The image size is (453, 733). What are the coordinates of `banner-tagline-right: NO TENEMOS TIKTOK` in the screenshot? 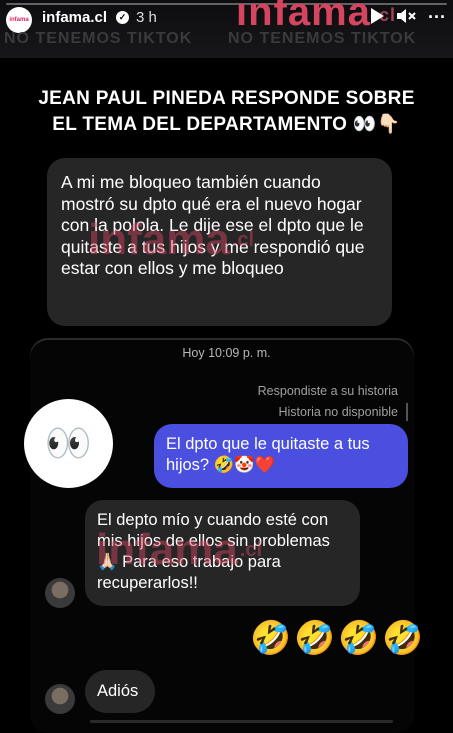 It's located at (322, 38).